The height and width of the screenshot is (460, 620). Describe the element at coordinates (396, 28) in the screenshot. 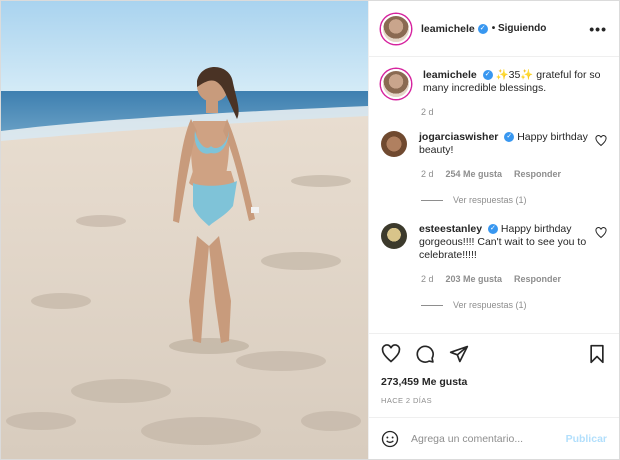

I see `avatar` at that location.